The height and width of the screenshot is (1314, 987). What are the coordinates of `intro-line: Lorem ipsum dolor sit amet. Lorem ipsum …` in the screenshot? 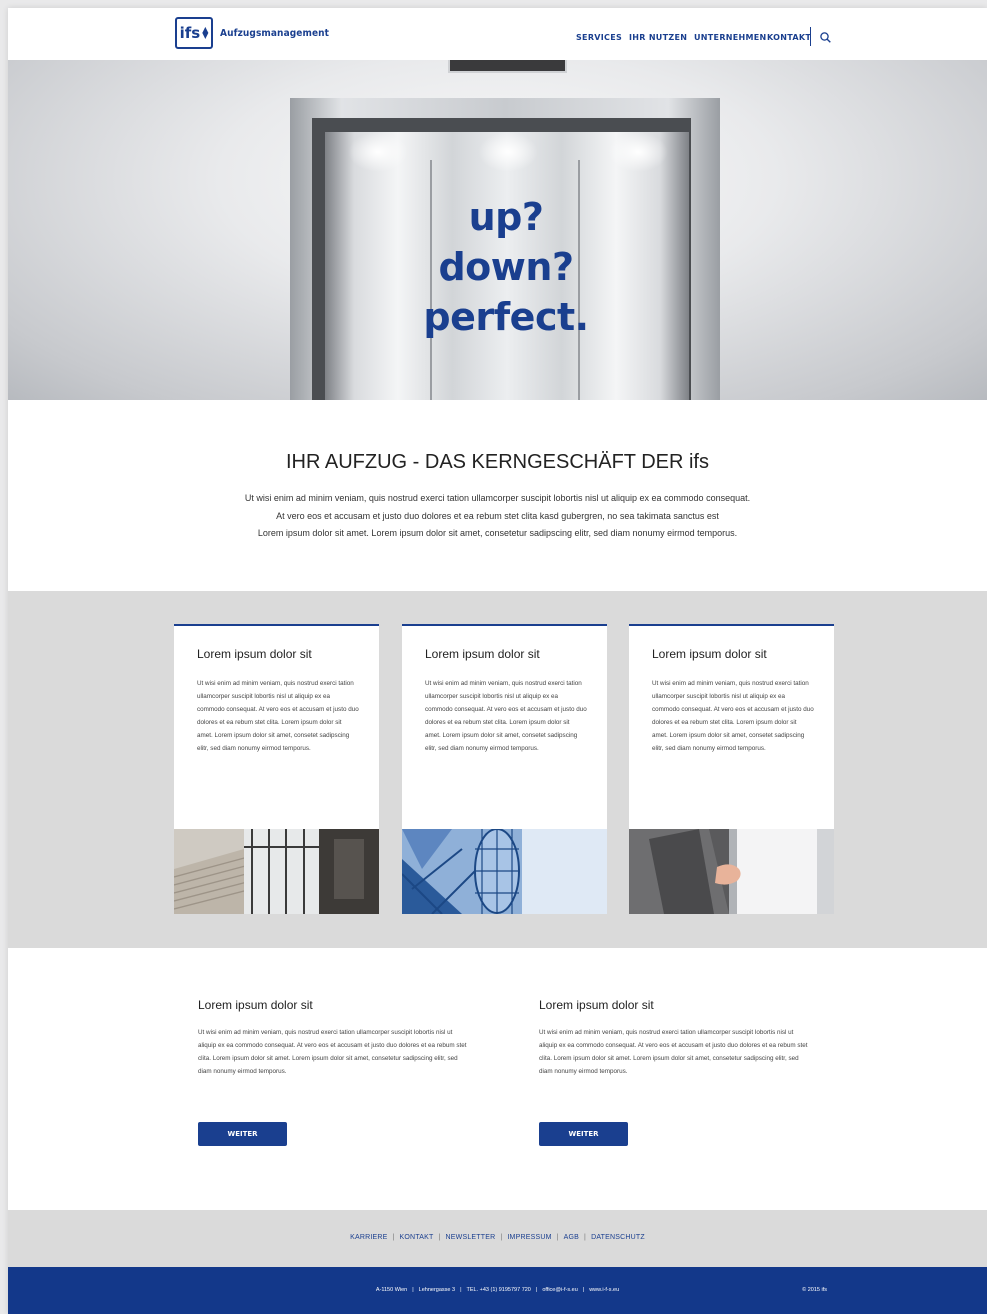 It's located at (497, 533).